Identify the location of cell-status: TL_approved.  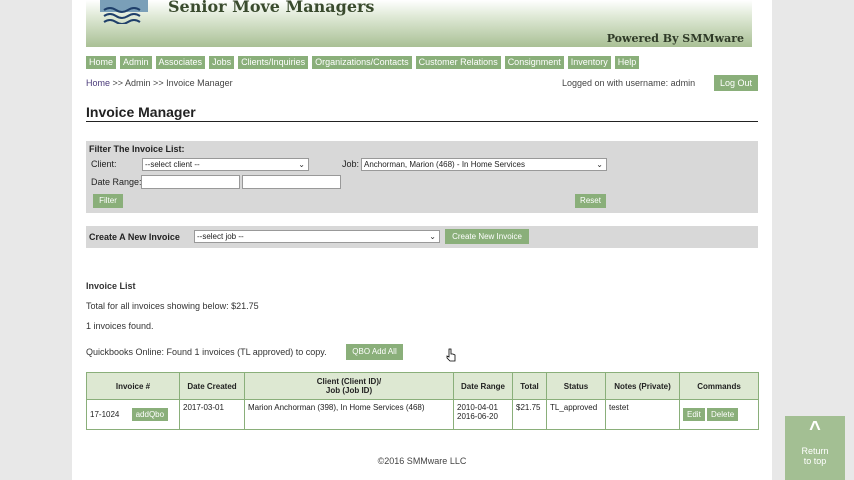
(576, 414).